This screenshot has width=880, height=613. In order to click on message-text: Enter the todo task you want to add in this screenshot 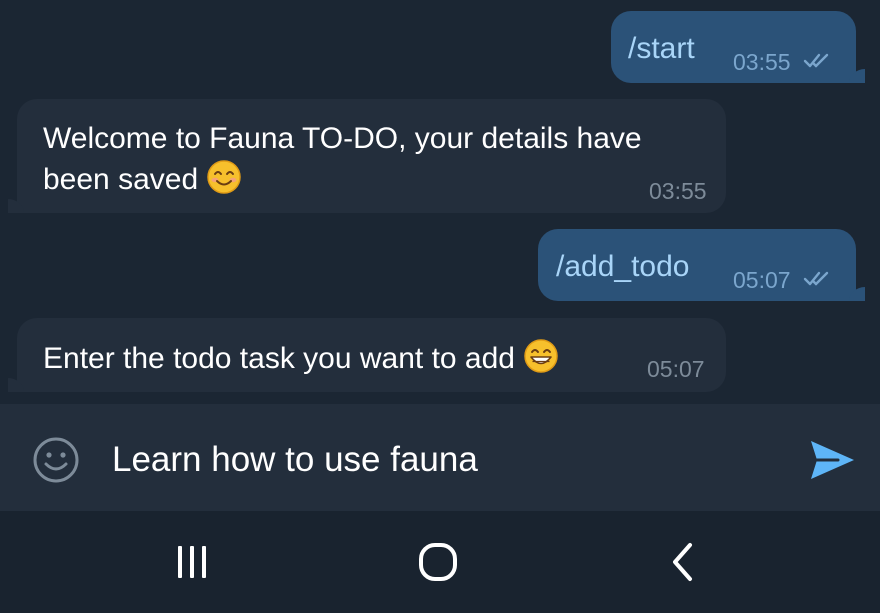, I will do `click(301, 358)`.